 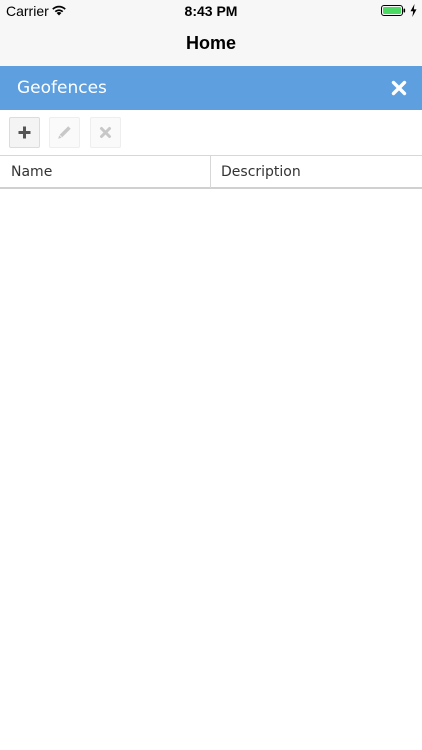 I want to click on delete-geofence-button, so click(x=105, y=132).